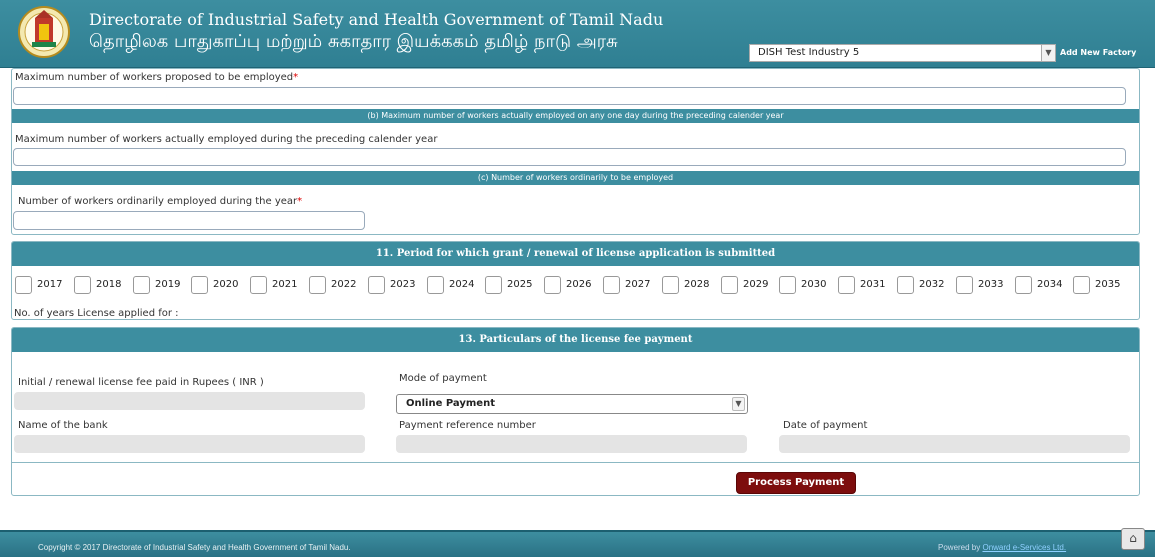 The image size is (1155, 557). What do you see at coordinates (63, 425) in the screenshot?
I see `bank-label: Name of the bank` at bounding box center [63, 425].